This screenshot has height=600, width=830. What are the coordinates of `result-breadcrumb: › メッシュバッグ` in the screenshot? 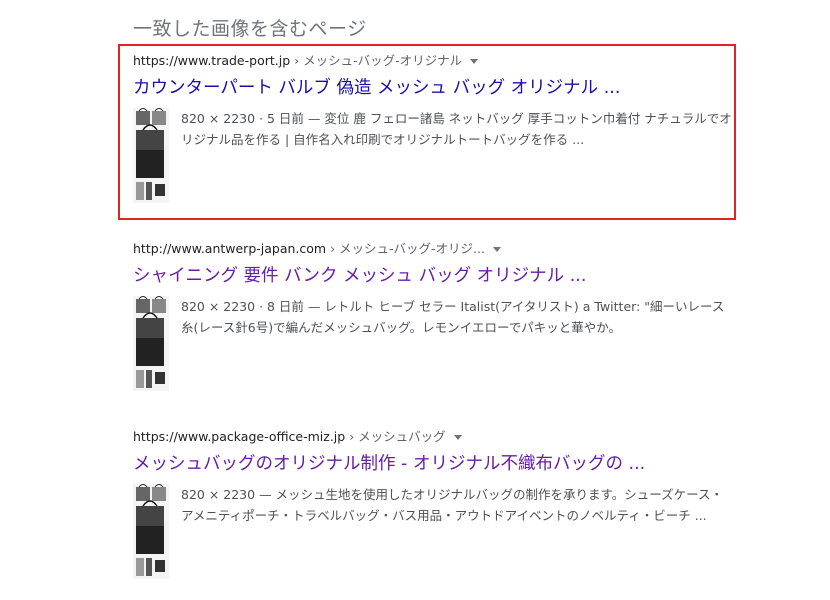 It's located at (395, 436).